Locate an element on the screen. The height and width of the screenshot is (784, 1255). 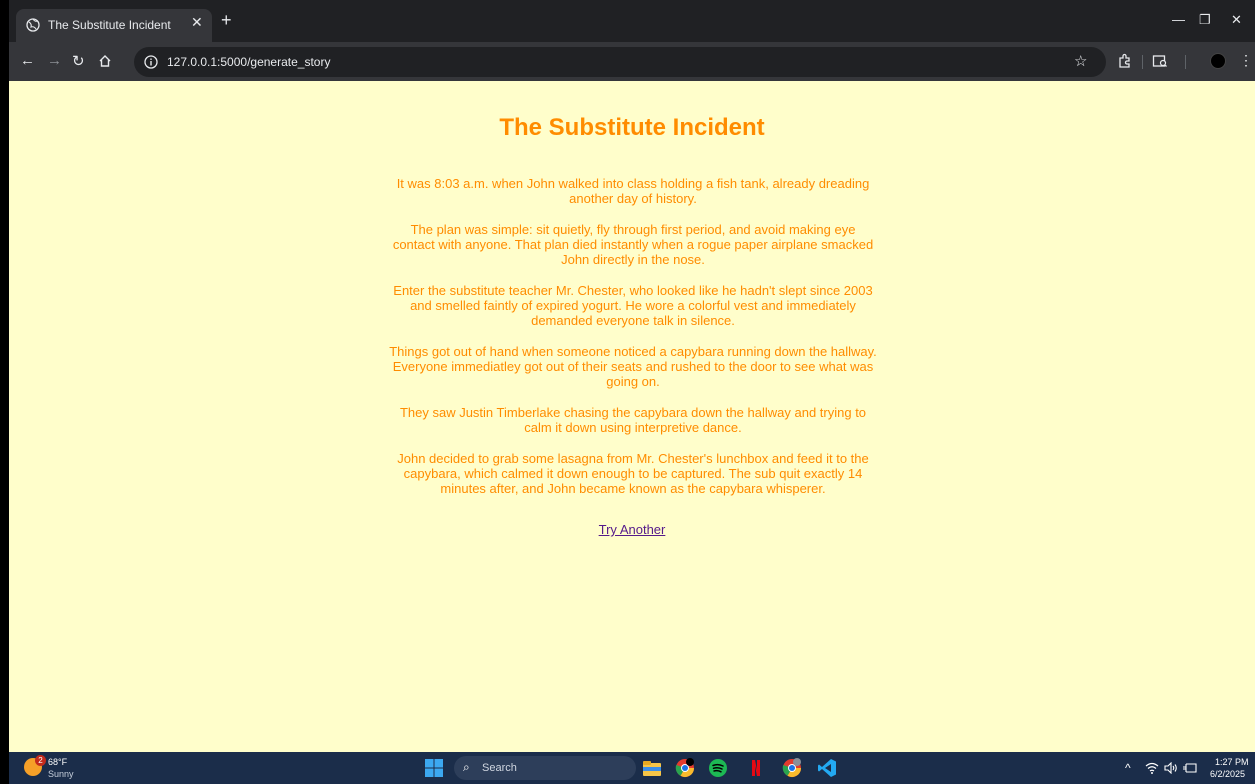
more-menu-icon: ⋮ is located at coordinates (1246, 60).